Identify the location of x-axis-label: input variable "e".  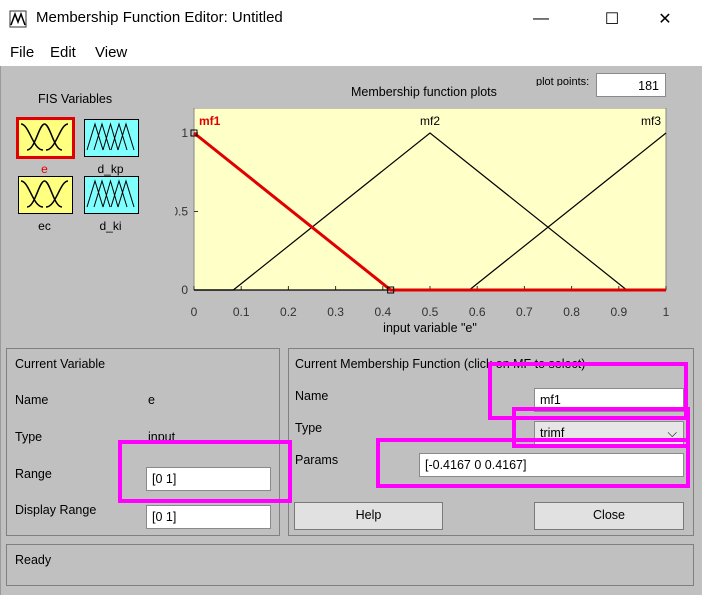
(430, 328).